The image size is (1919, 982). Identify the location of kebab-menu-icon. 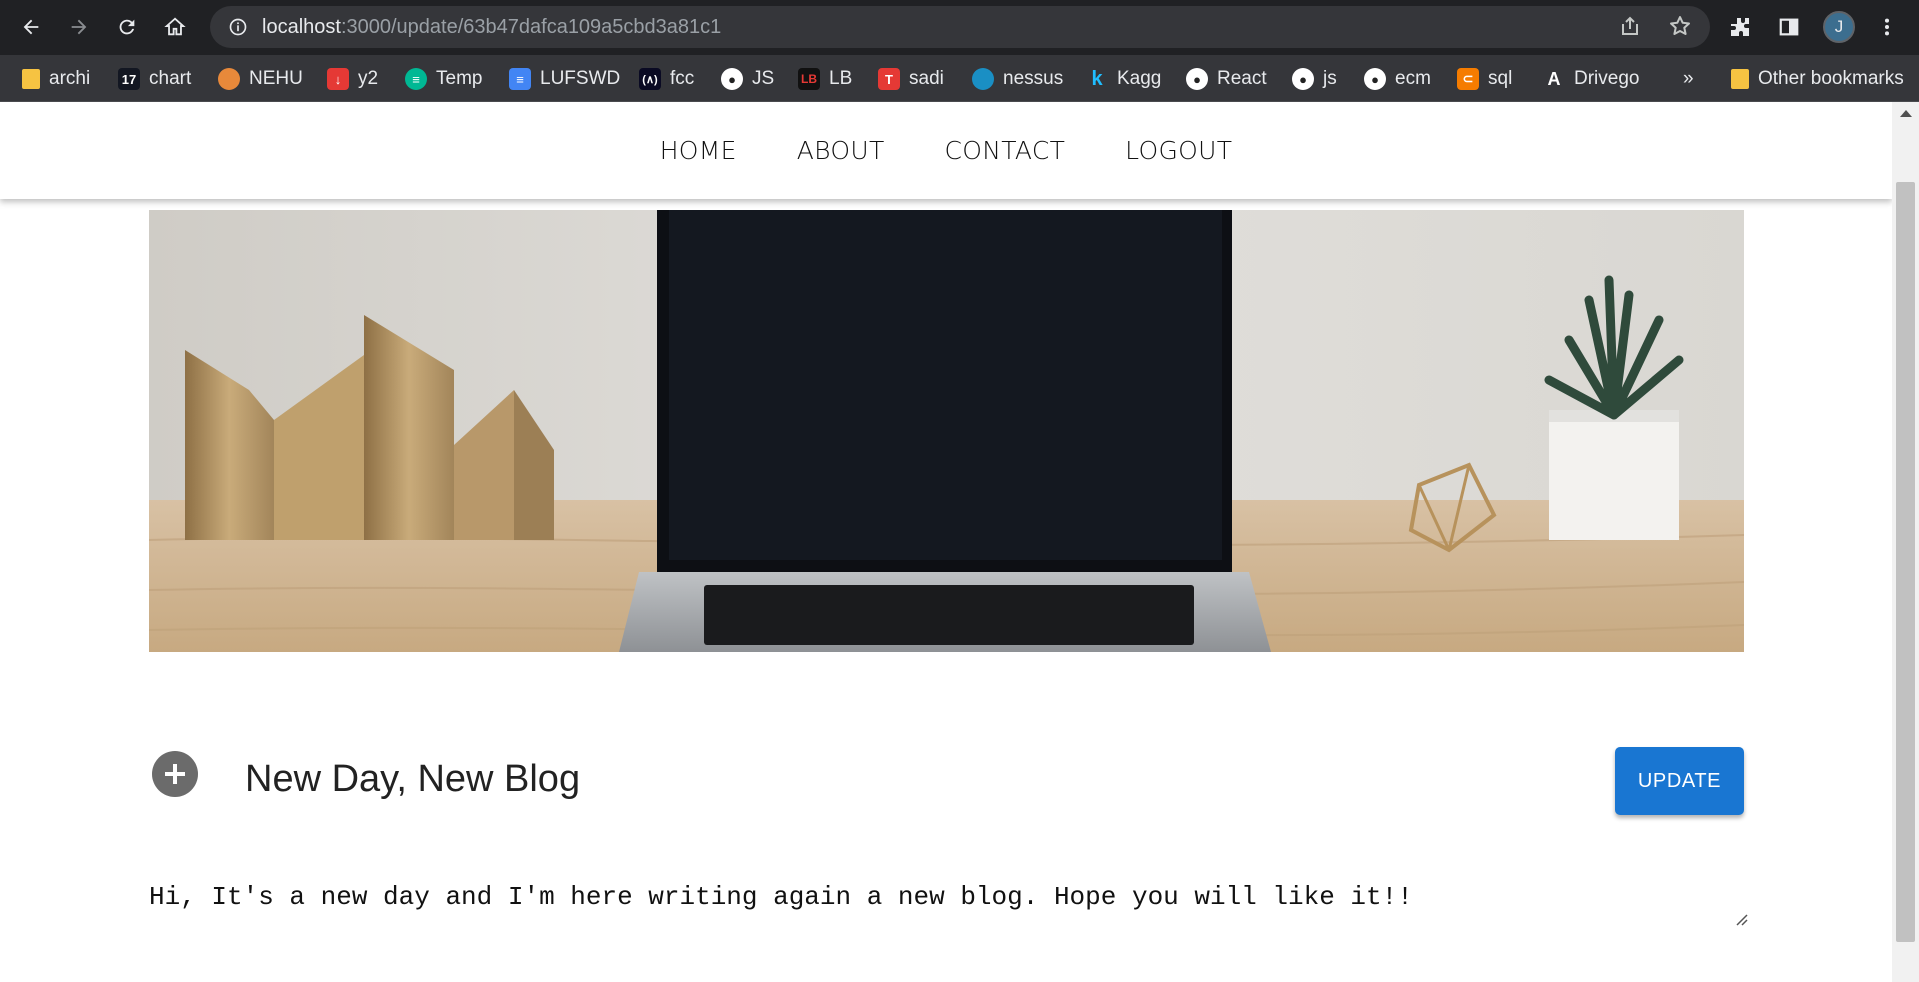
(1887, 27).